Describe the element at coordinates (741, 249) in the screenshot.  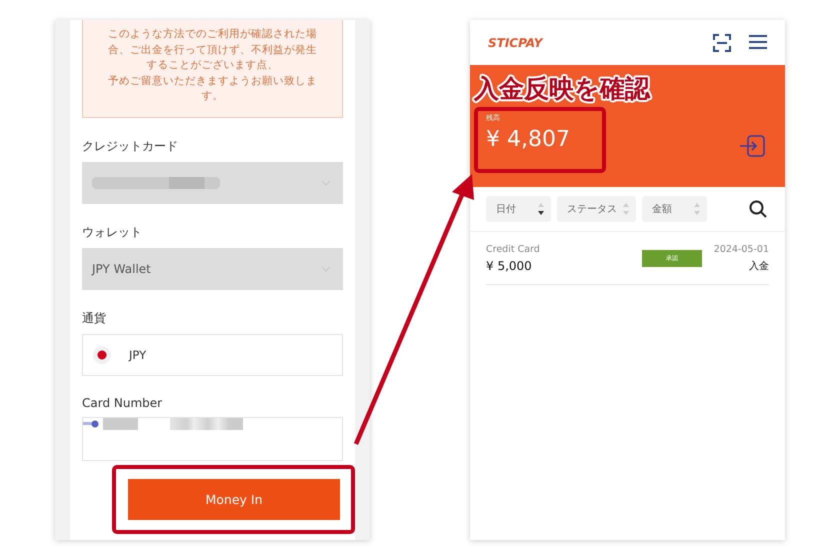
I see `transaction-date: 2024-05-01` at that location.